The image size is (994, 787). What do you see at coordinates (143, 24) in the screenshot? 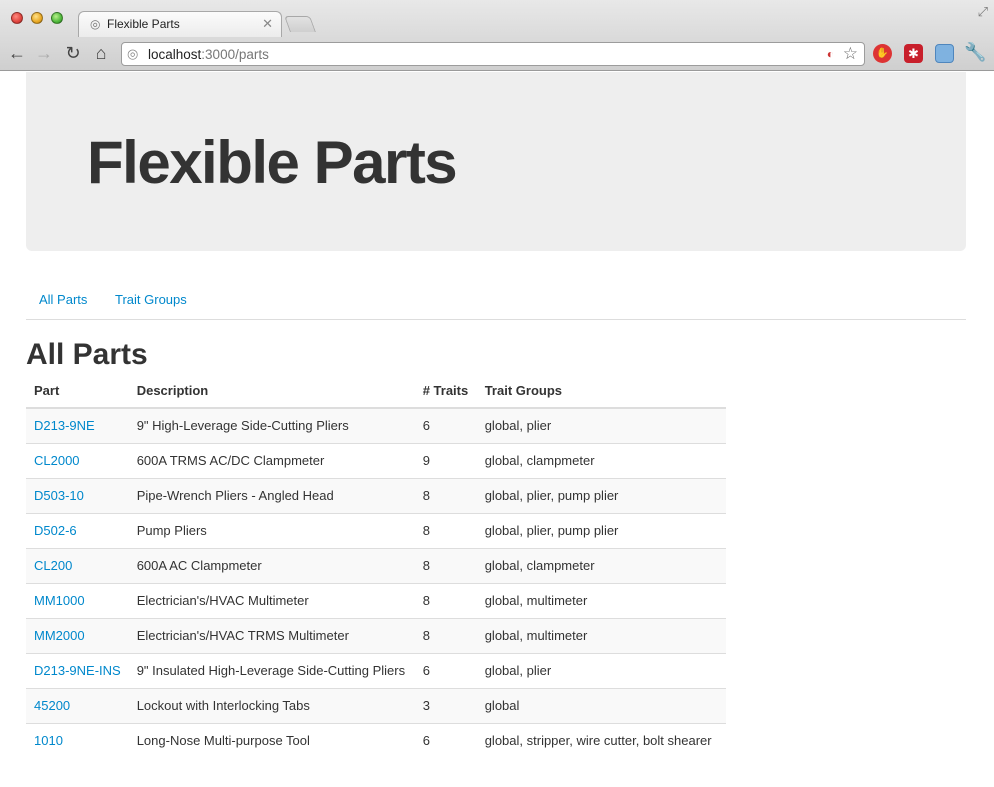
I see `tab-title: Flexible Parts` at bounding box center [143, 24].